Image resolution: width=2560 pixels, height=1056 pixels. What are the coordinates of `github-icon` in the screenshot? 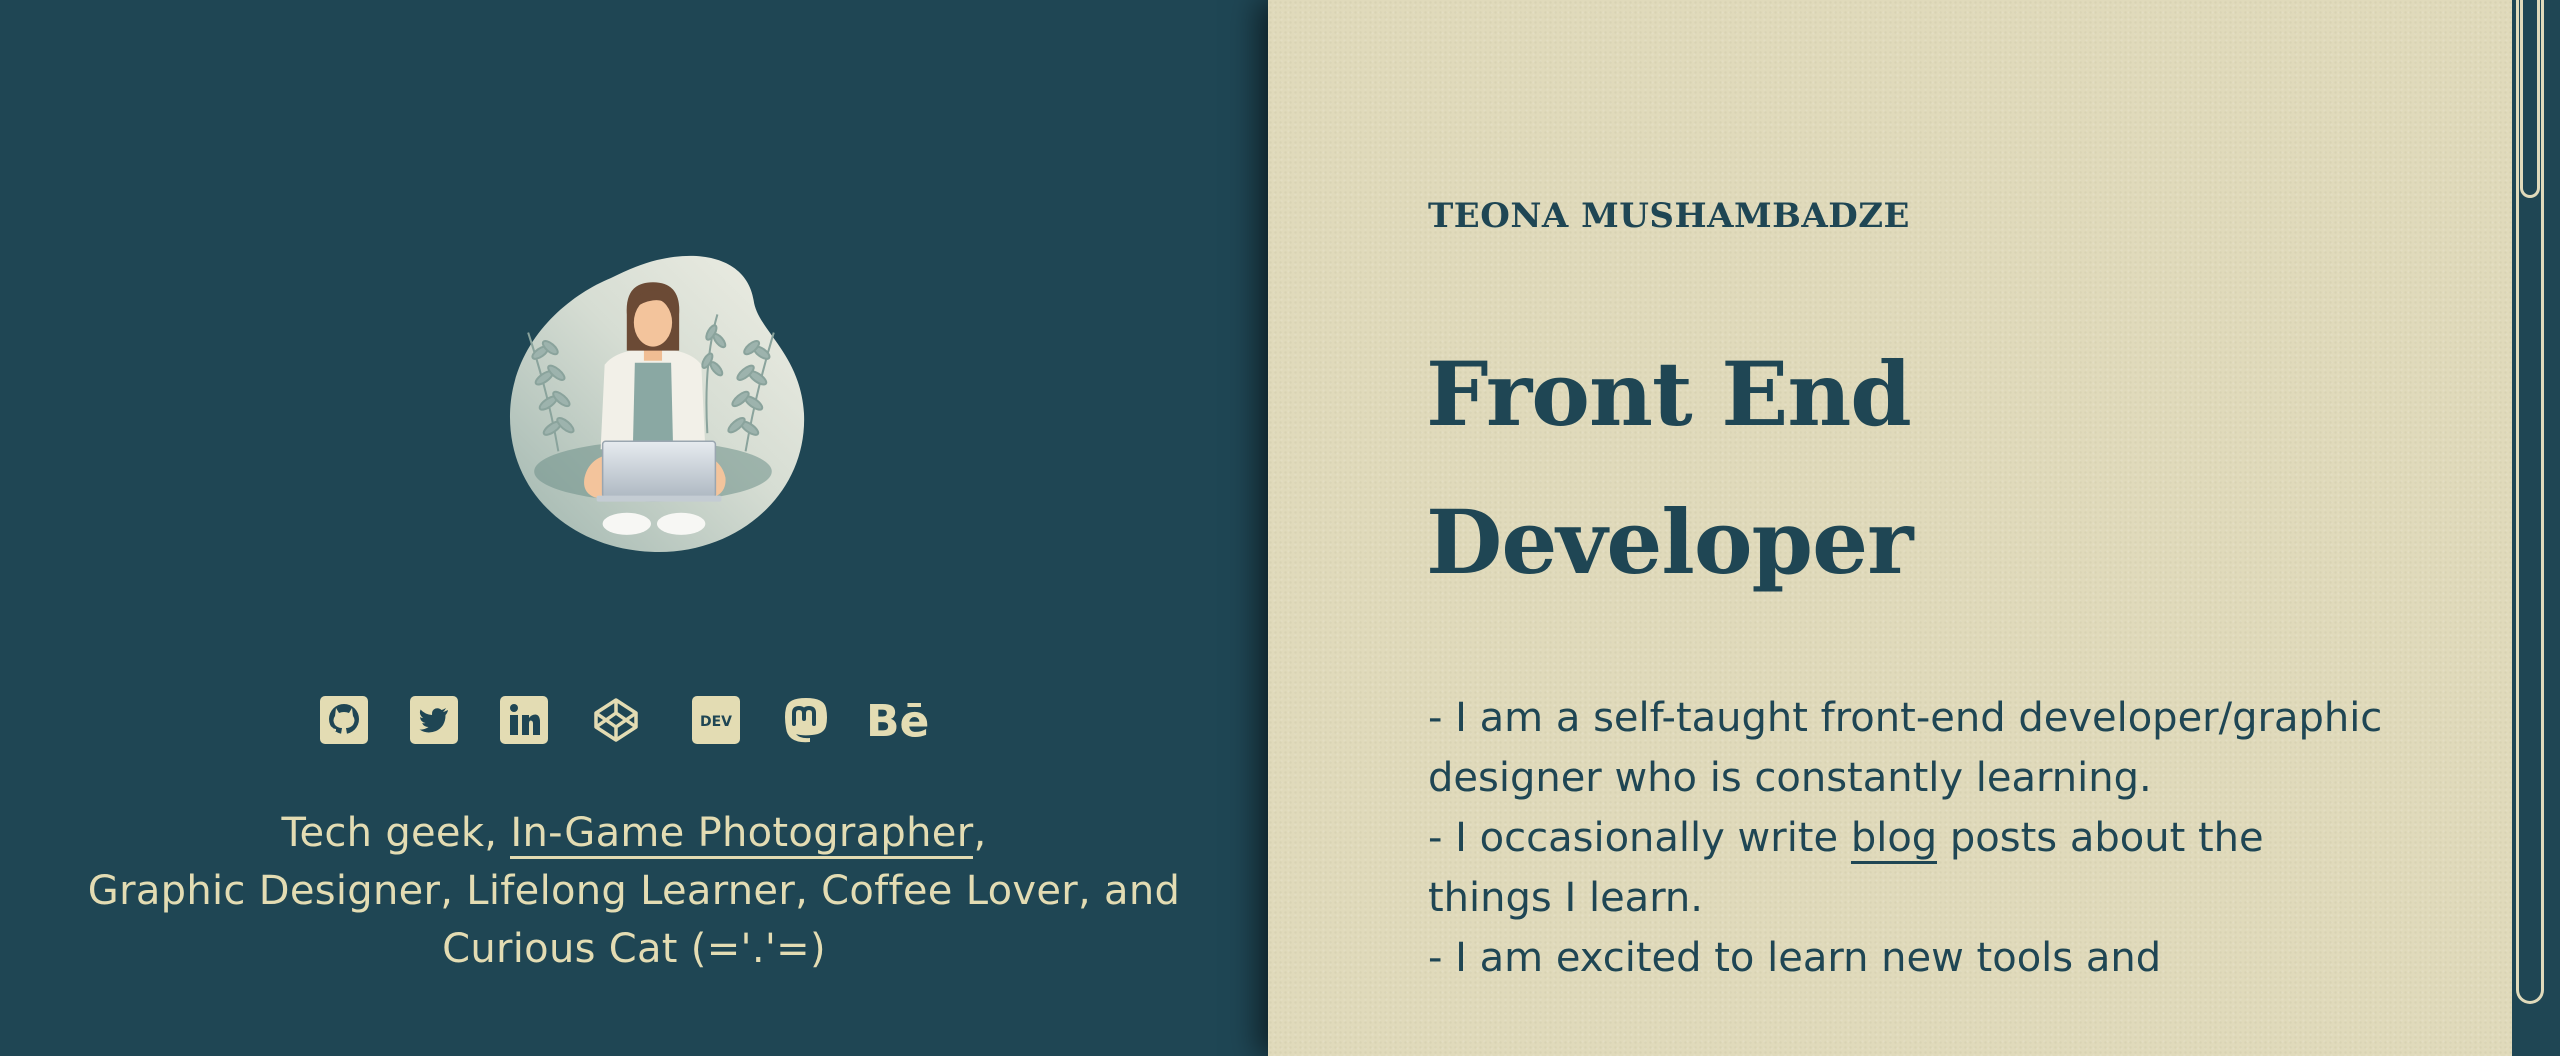 It's located at (344, 720).